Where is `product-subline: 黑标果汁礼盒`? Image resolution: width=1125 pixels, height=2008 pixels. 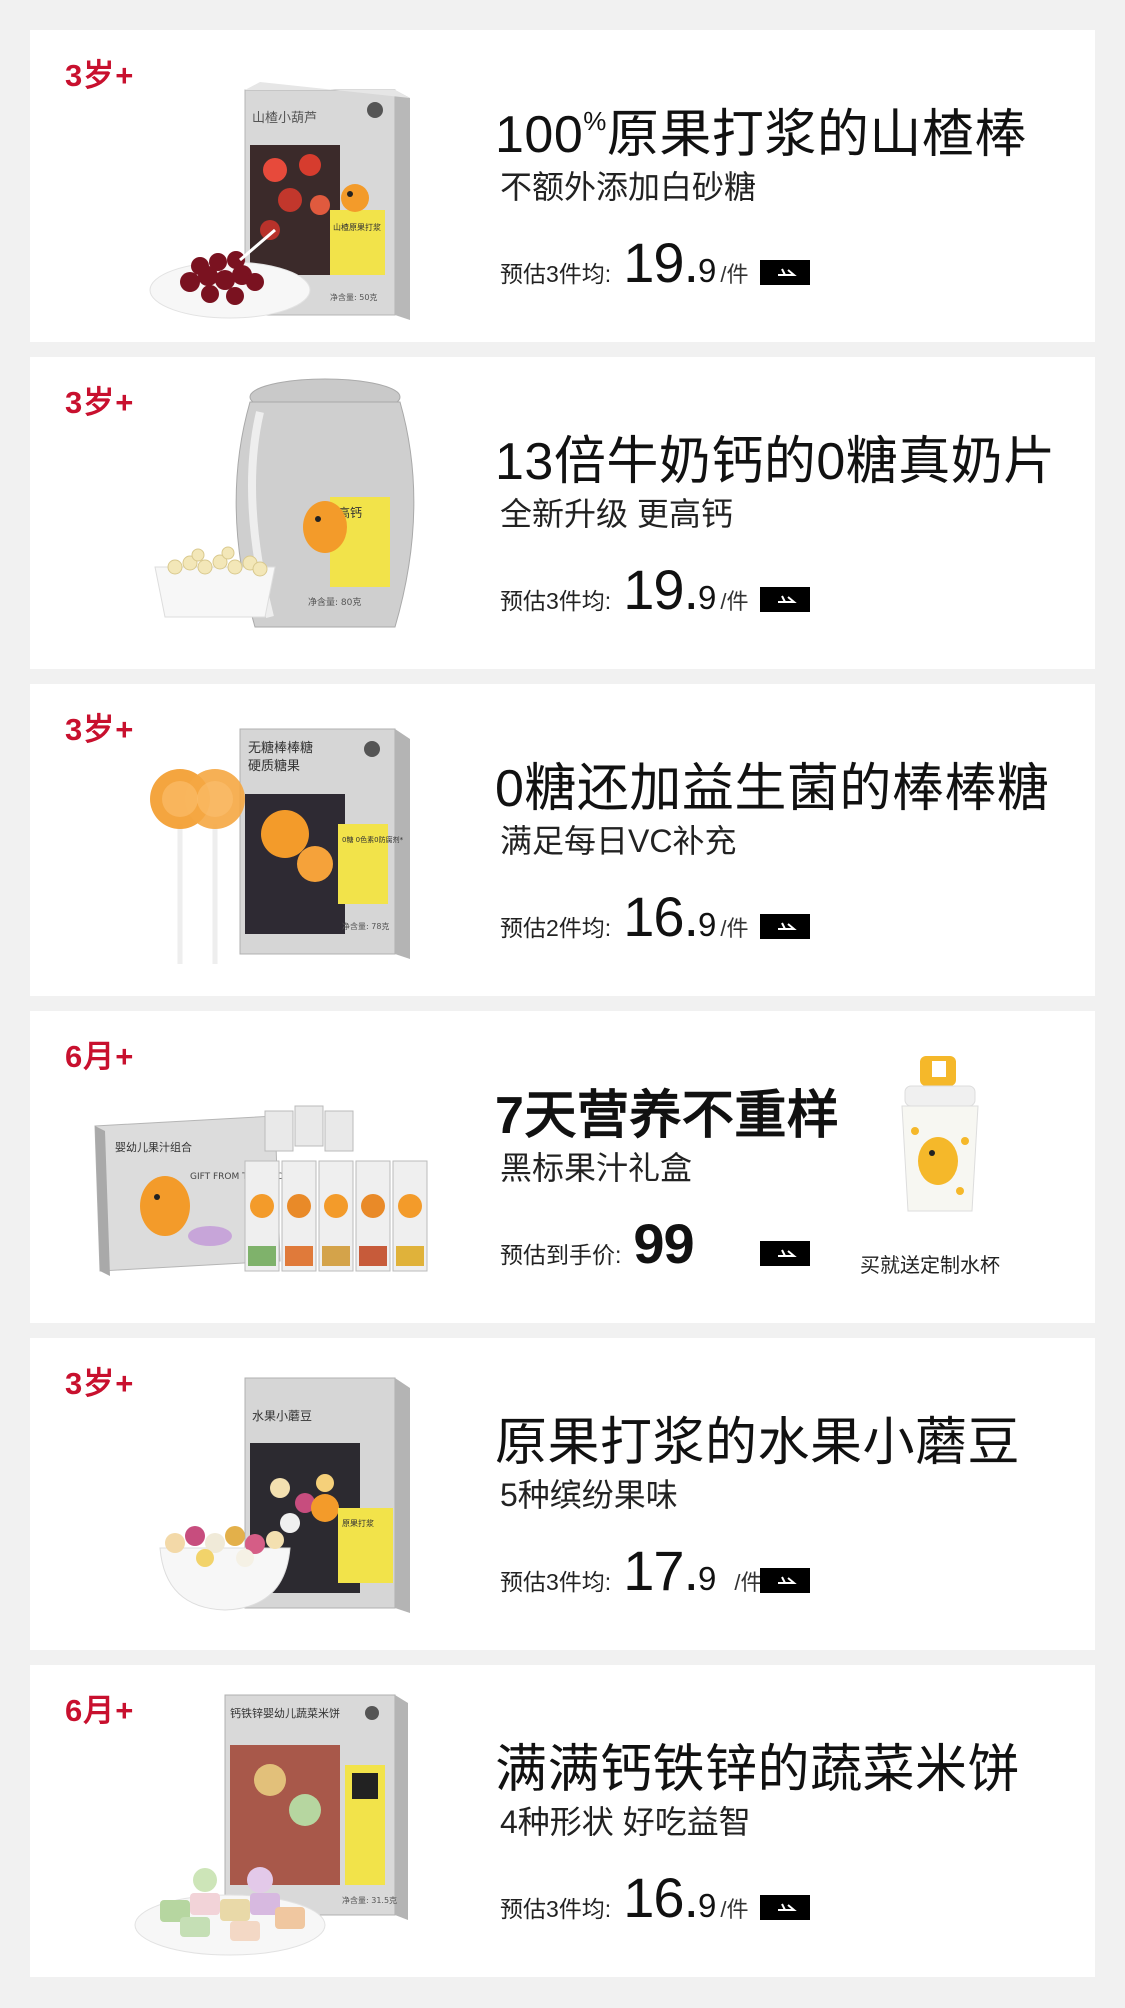
product-subline: 黑标果汁礼盒 is located at coordinates (596, 1168).